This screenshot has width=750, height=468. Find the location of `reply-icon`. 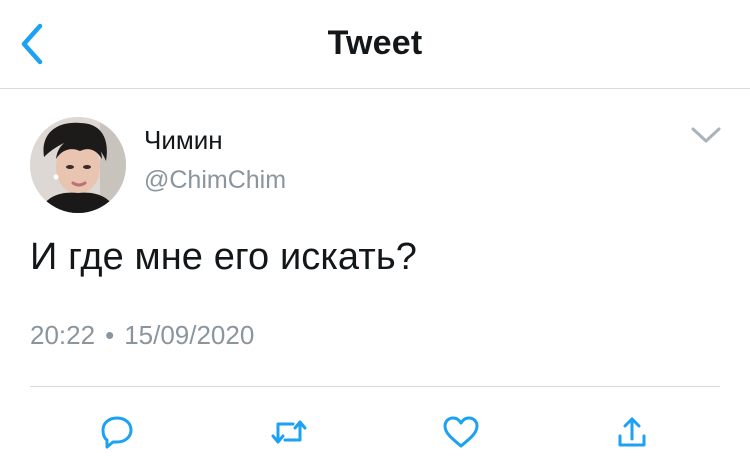

reply-icon is located at coordinates (117, 432).